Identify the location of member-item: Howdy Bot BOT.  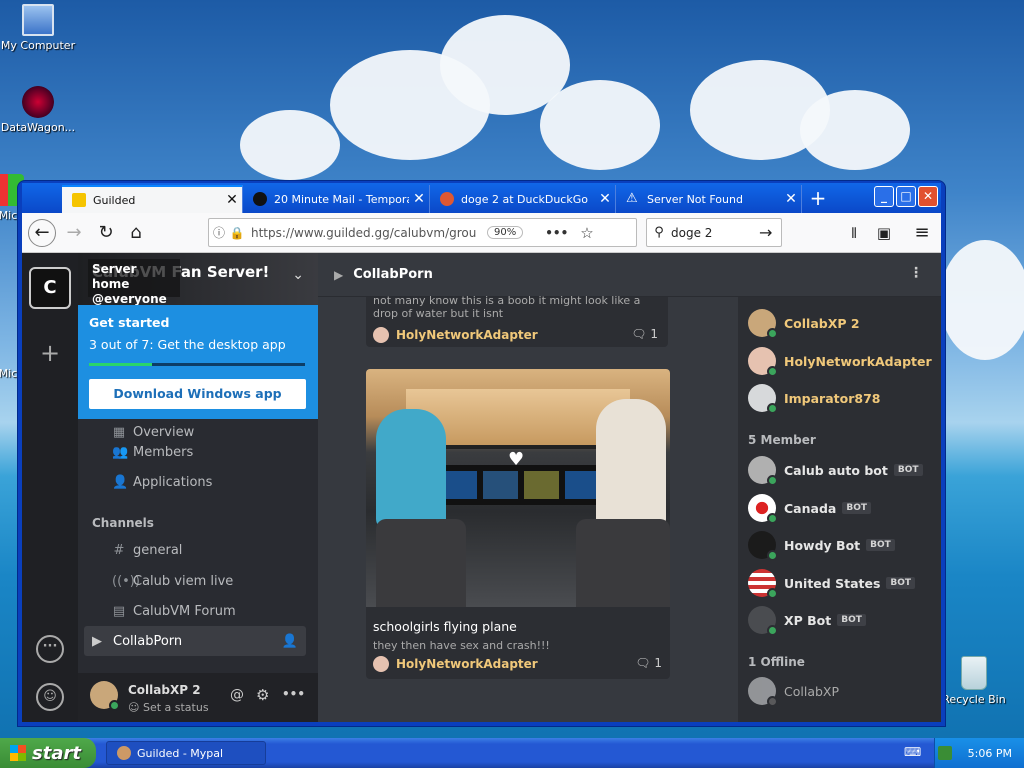
(821, 546).